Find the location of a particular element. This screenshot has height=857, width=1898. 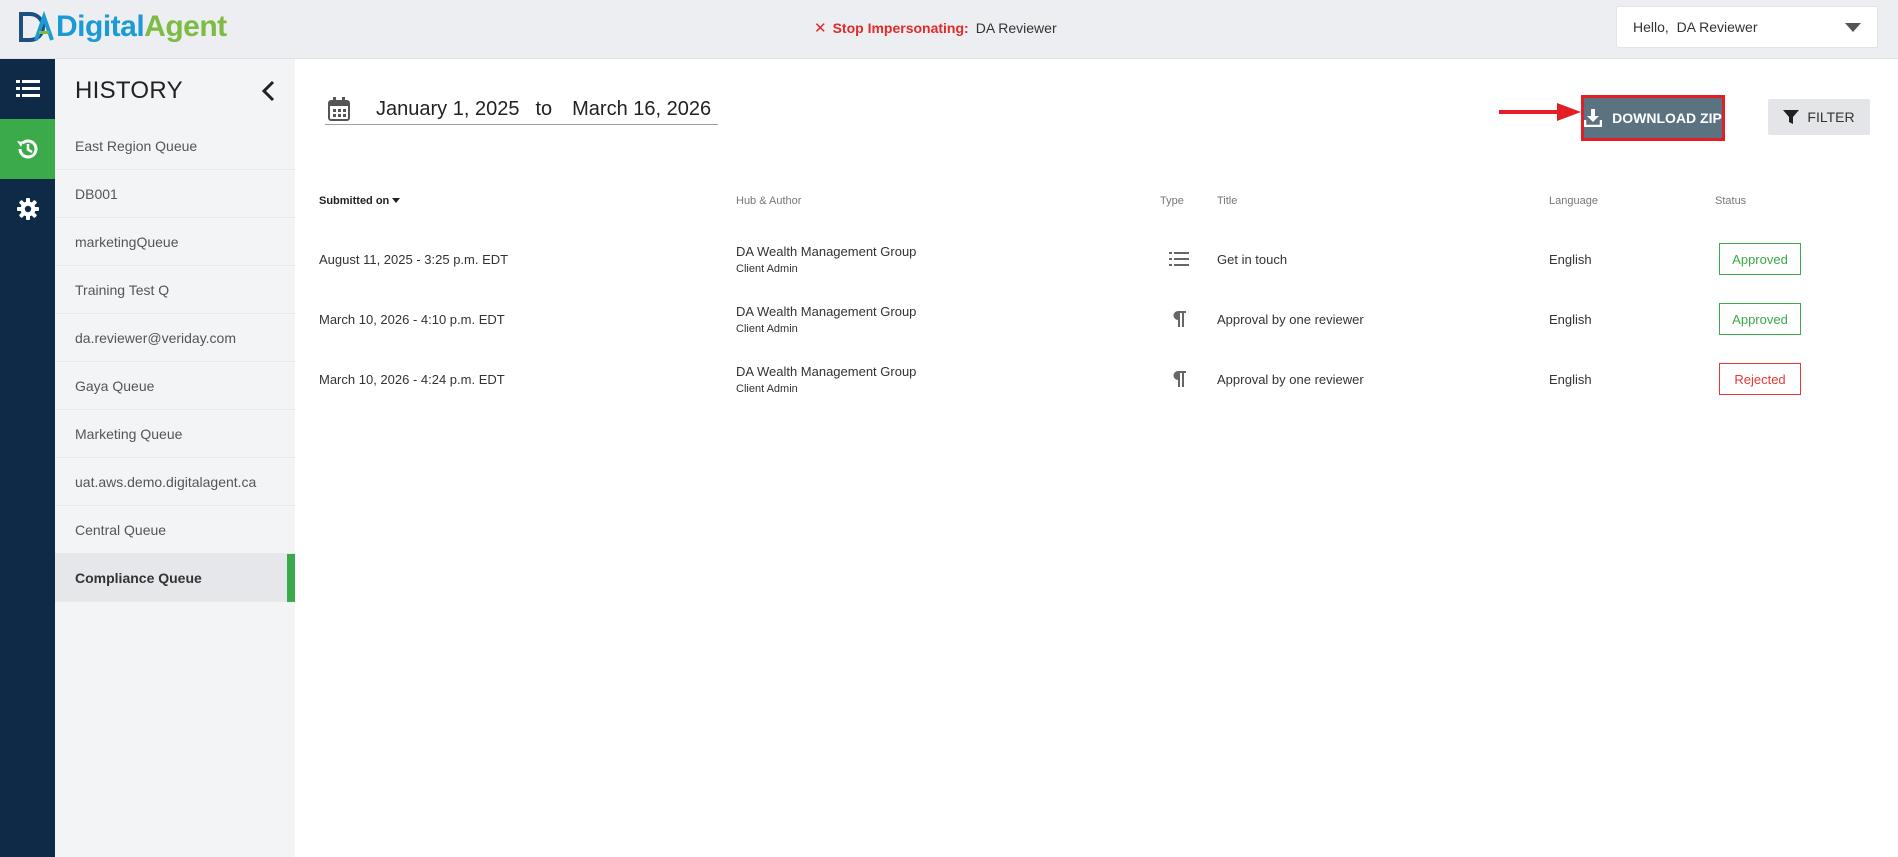

submitted-header-label: Submitted on is located at coordinates (354, 201).